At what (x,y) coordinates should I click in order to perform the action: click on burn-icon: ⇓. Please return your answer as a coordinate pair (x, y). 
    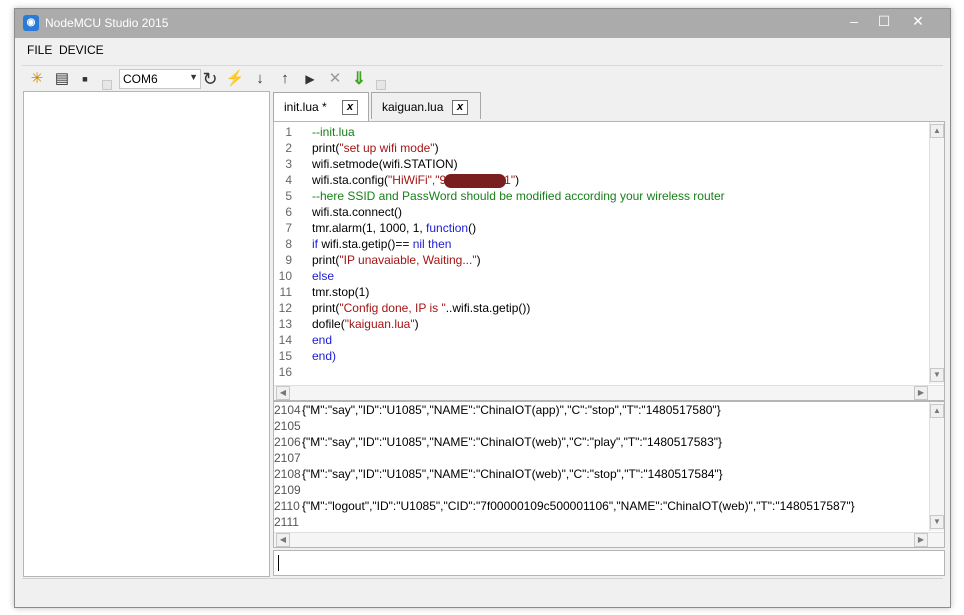
    Looking at the image, I should click on (359, 79).